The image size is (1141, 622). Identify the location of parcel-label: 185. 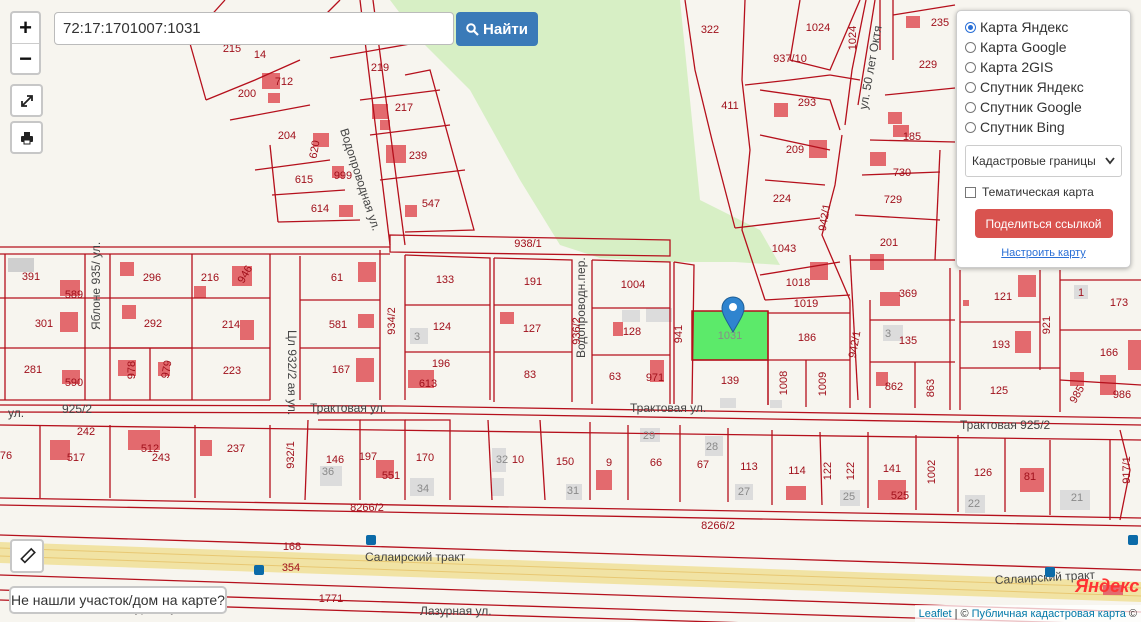
(912, 137).